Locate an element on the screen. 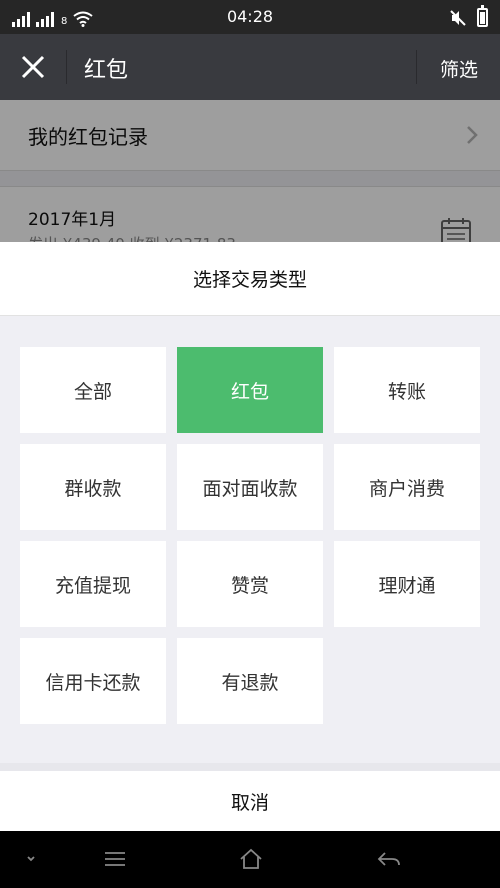 This screenshot has width=500, height=888. cancel-label: 取消 is located at coordinates (249, 802).